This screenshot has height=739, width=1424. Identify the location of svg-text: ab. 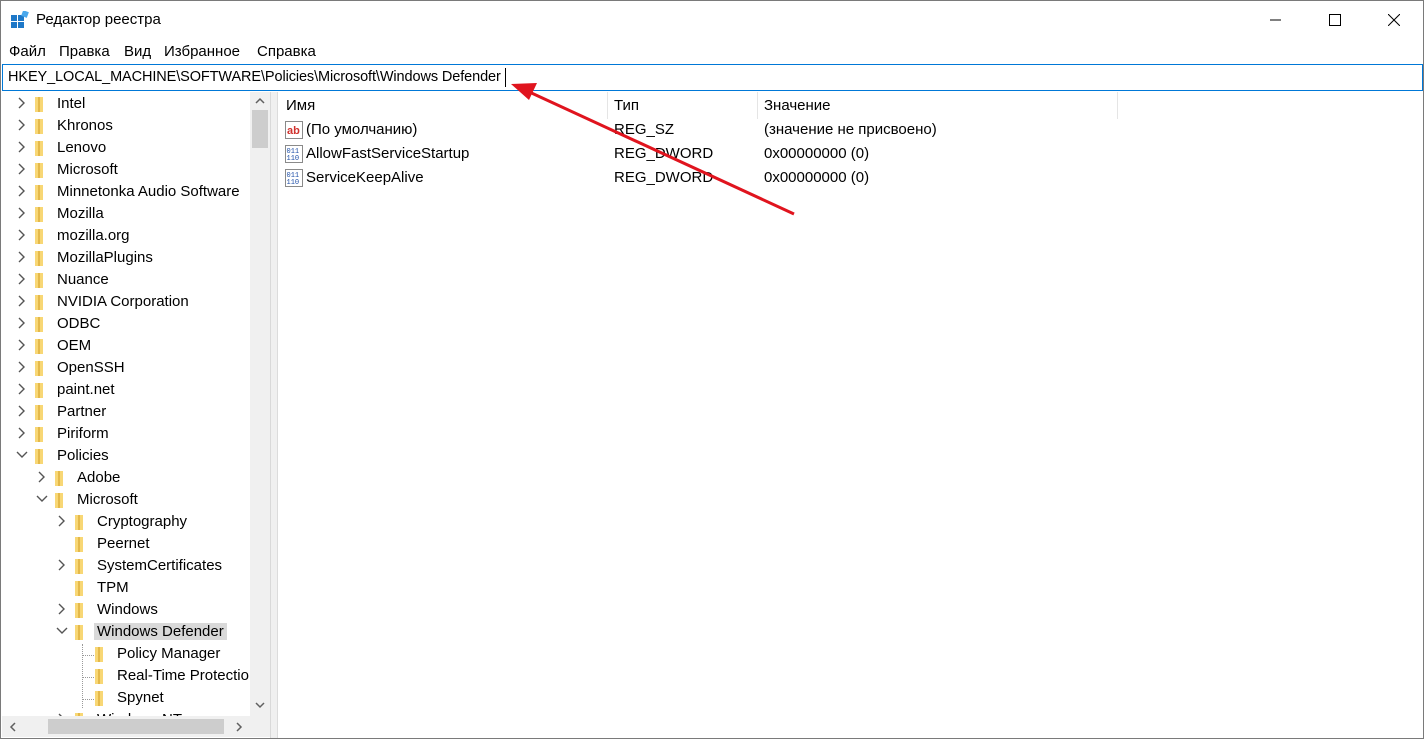
(293, 131).